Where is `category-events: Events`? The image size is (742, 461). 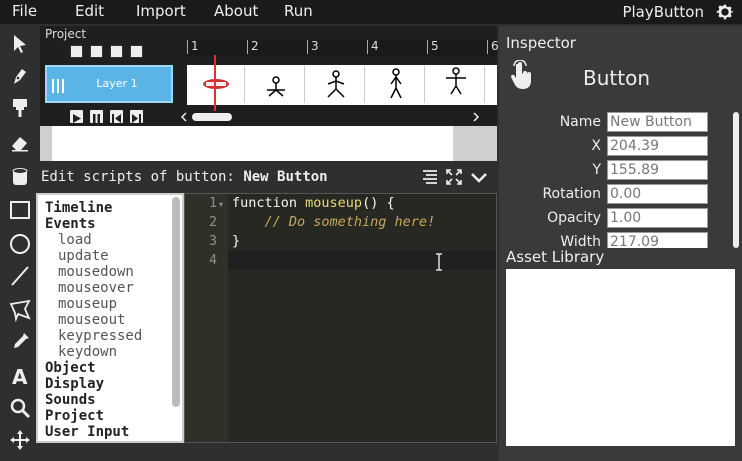
category-events: Events is located at coordinates (70, 224).